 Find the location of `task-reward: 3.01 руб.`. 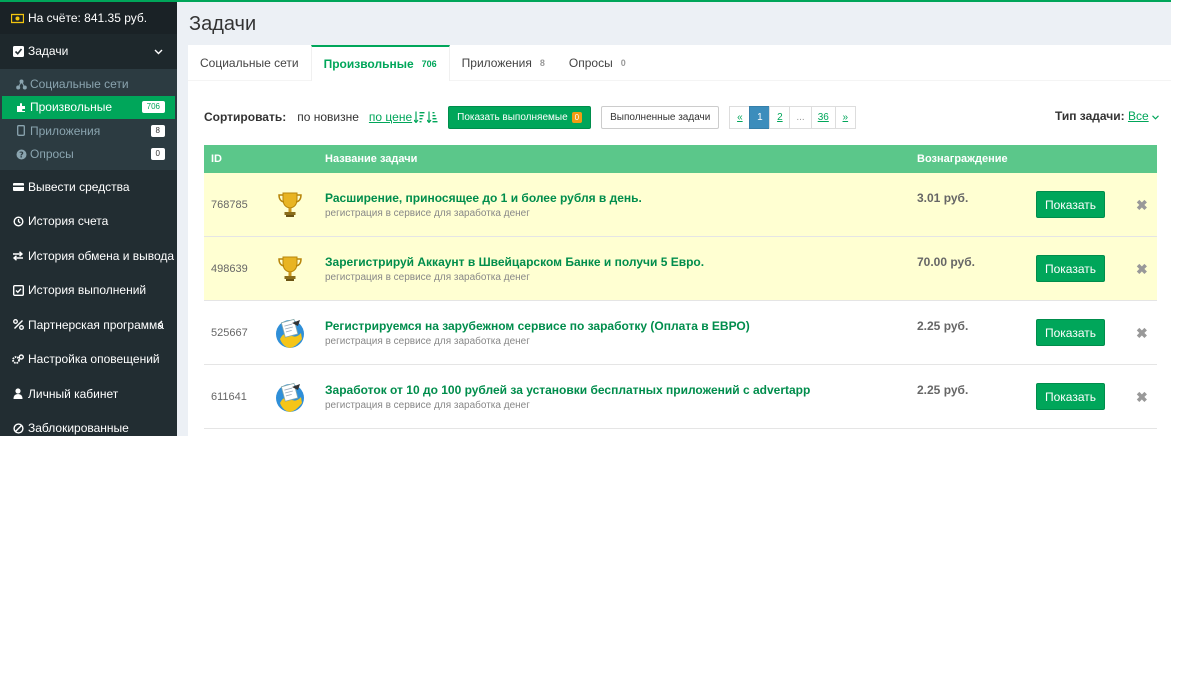

task-reward: 3.01 руб. is located at coordinates (943, 198).